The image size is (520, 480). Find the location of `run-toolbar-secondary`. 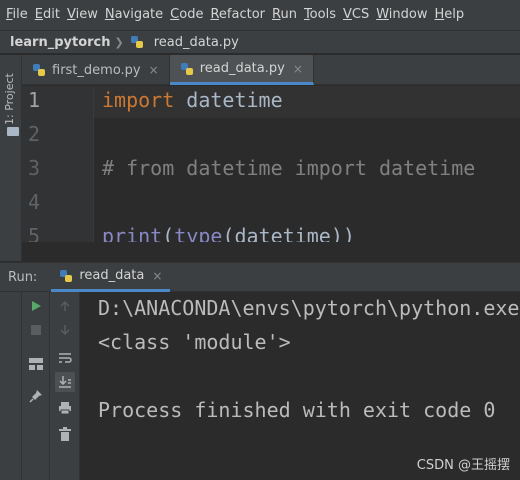

run-toolbar-secondary is located at coordinates (65, 386).